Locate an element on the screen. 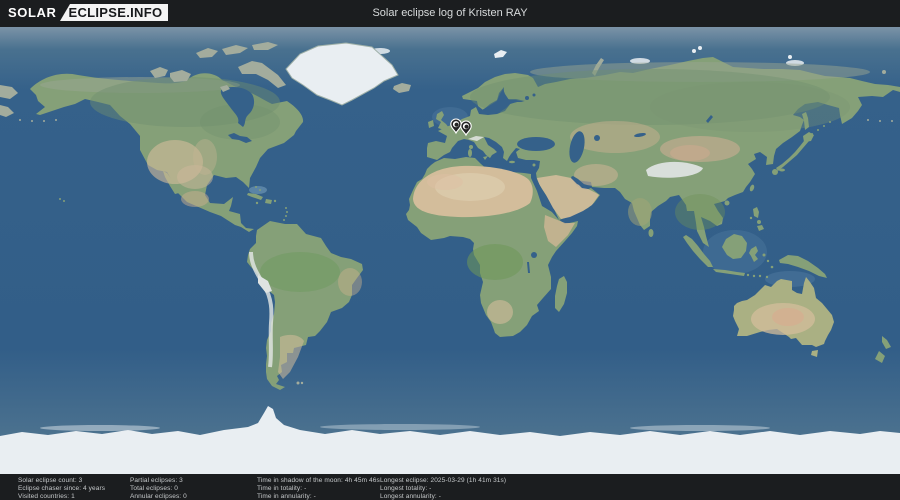 This screenshot has height=500, width=900. stat-line: Annular eclipses: 0 is located at coordinates (158, 496).